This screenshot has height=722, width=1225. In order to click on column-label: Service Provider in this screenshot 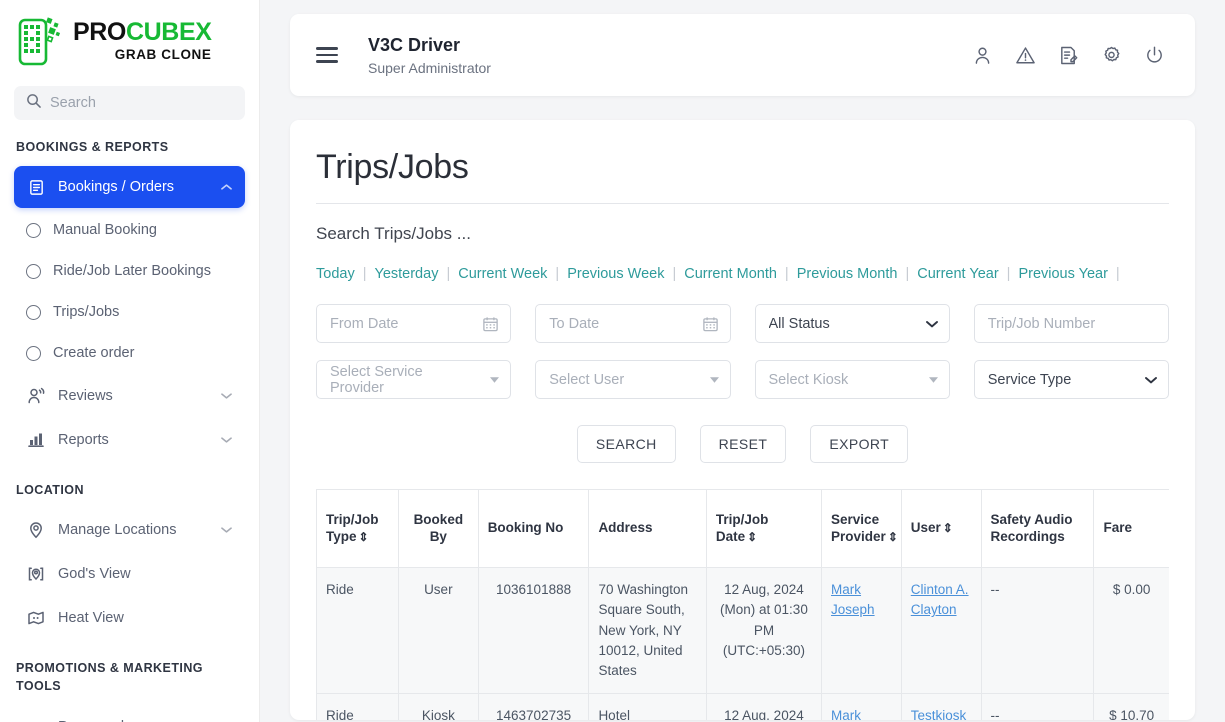, I will do `click(858, 527)`.